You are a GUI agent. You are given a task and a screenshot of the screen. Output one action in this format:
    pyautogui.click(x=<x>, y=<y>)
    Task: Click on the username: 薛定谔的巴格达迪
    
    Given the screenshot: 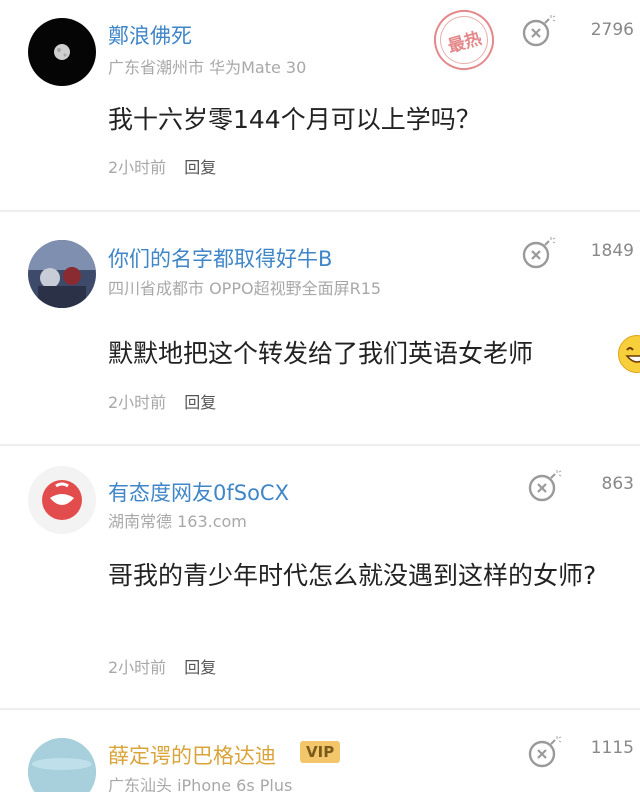 What is the action you would take?
    pyautogui.click(x=192, y=755)
    